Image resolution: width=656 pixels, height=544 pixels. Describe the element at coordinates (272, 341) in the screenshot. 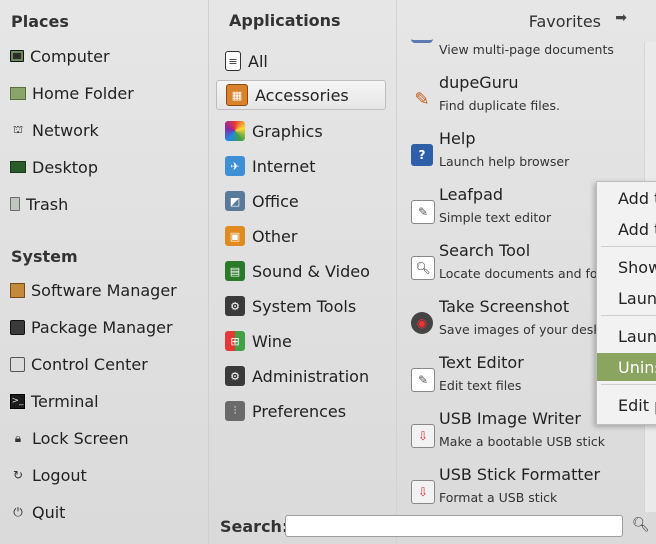

I see `category-label: Wine` at that location.